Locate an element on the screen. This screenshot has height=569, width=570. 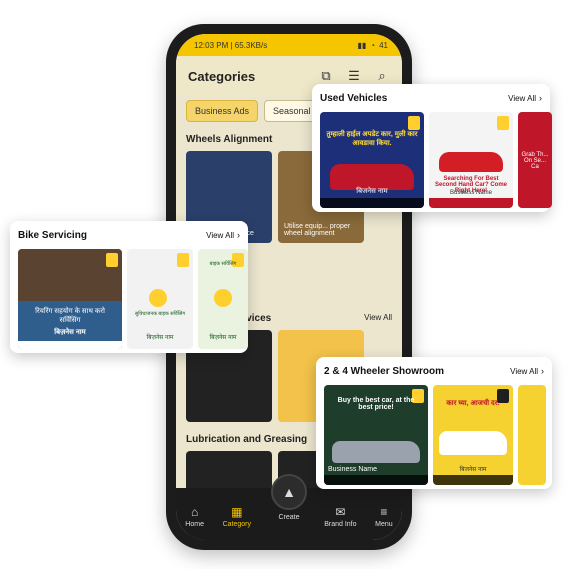
tile-caption: सुविधाजनक बाइक सर्विसिंग is located at coordinates (160, 314).